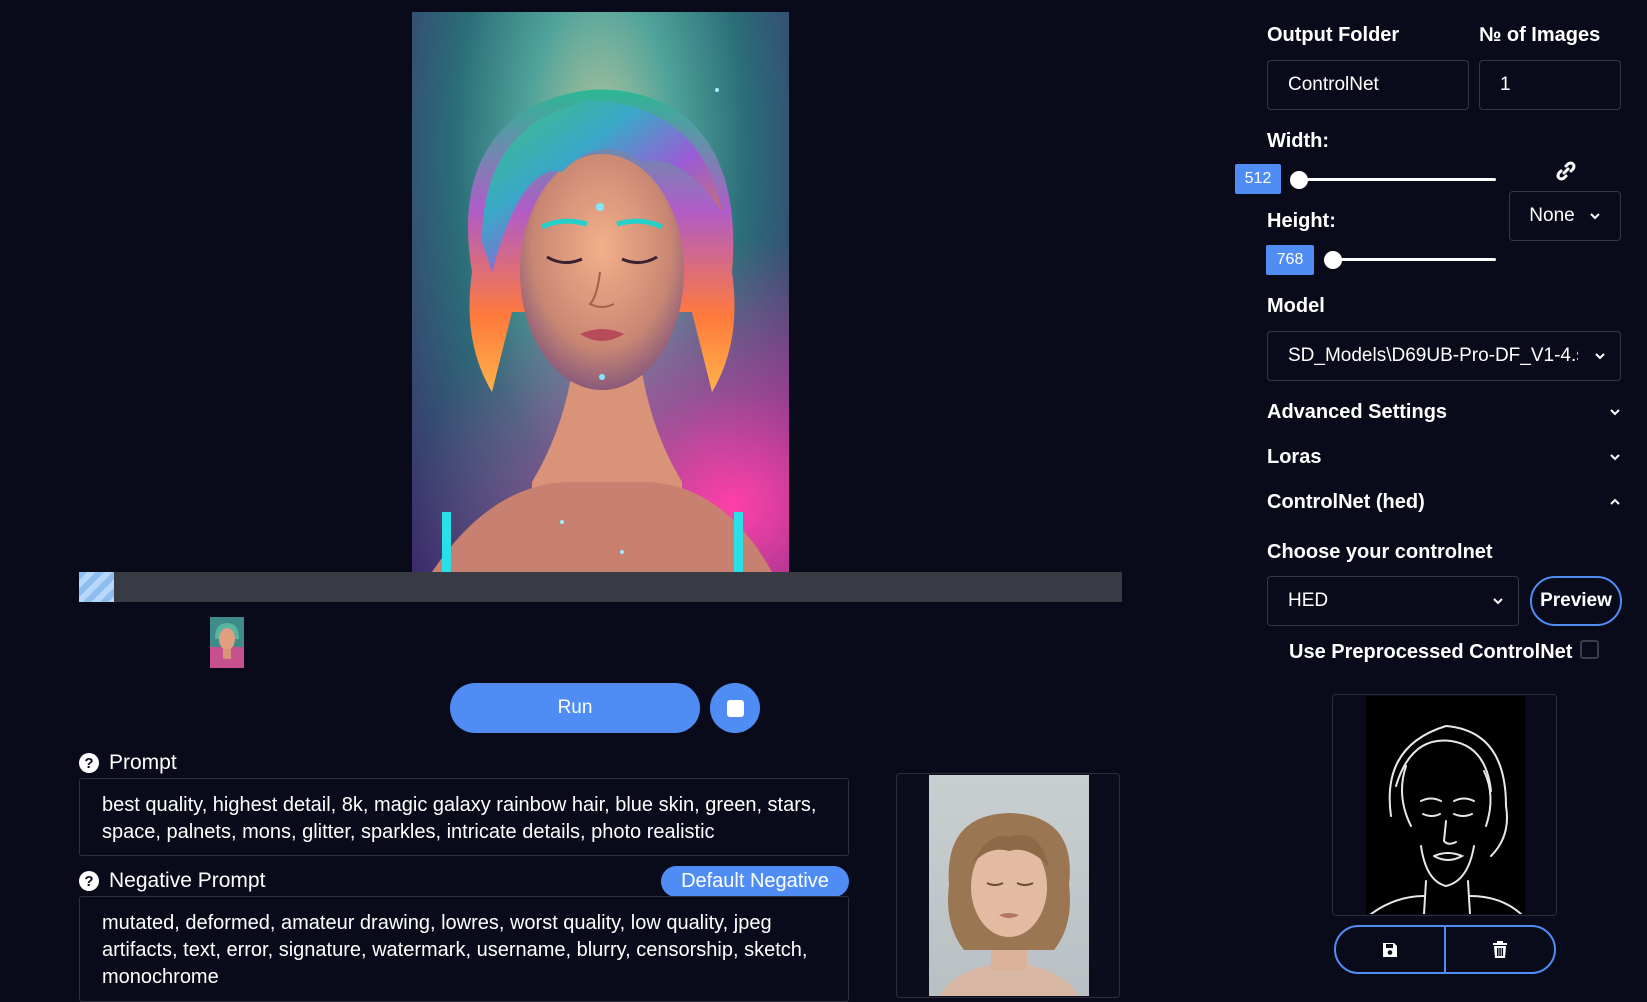  What do you see at coordinates (1433, 355) in the screenshot?
I see `model-select-value: SD_Models\D69UB-Pro-DF_V1-4.safetensors` at bounding box center [1433, 355].